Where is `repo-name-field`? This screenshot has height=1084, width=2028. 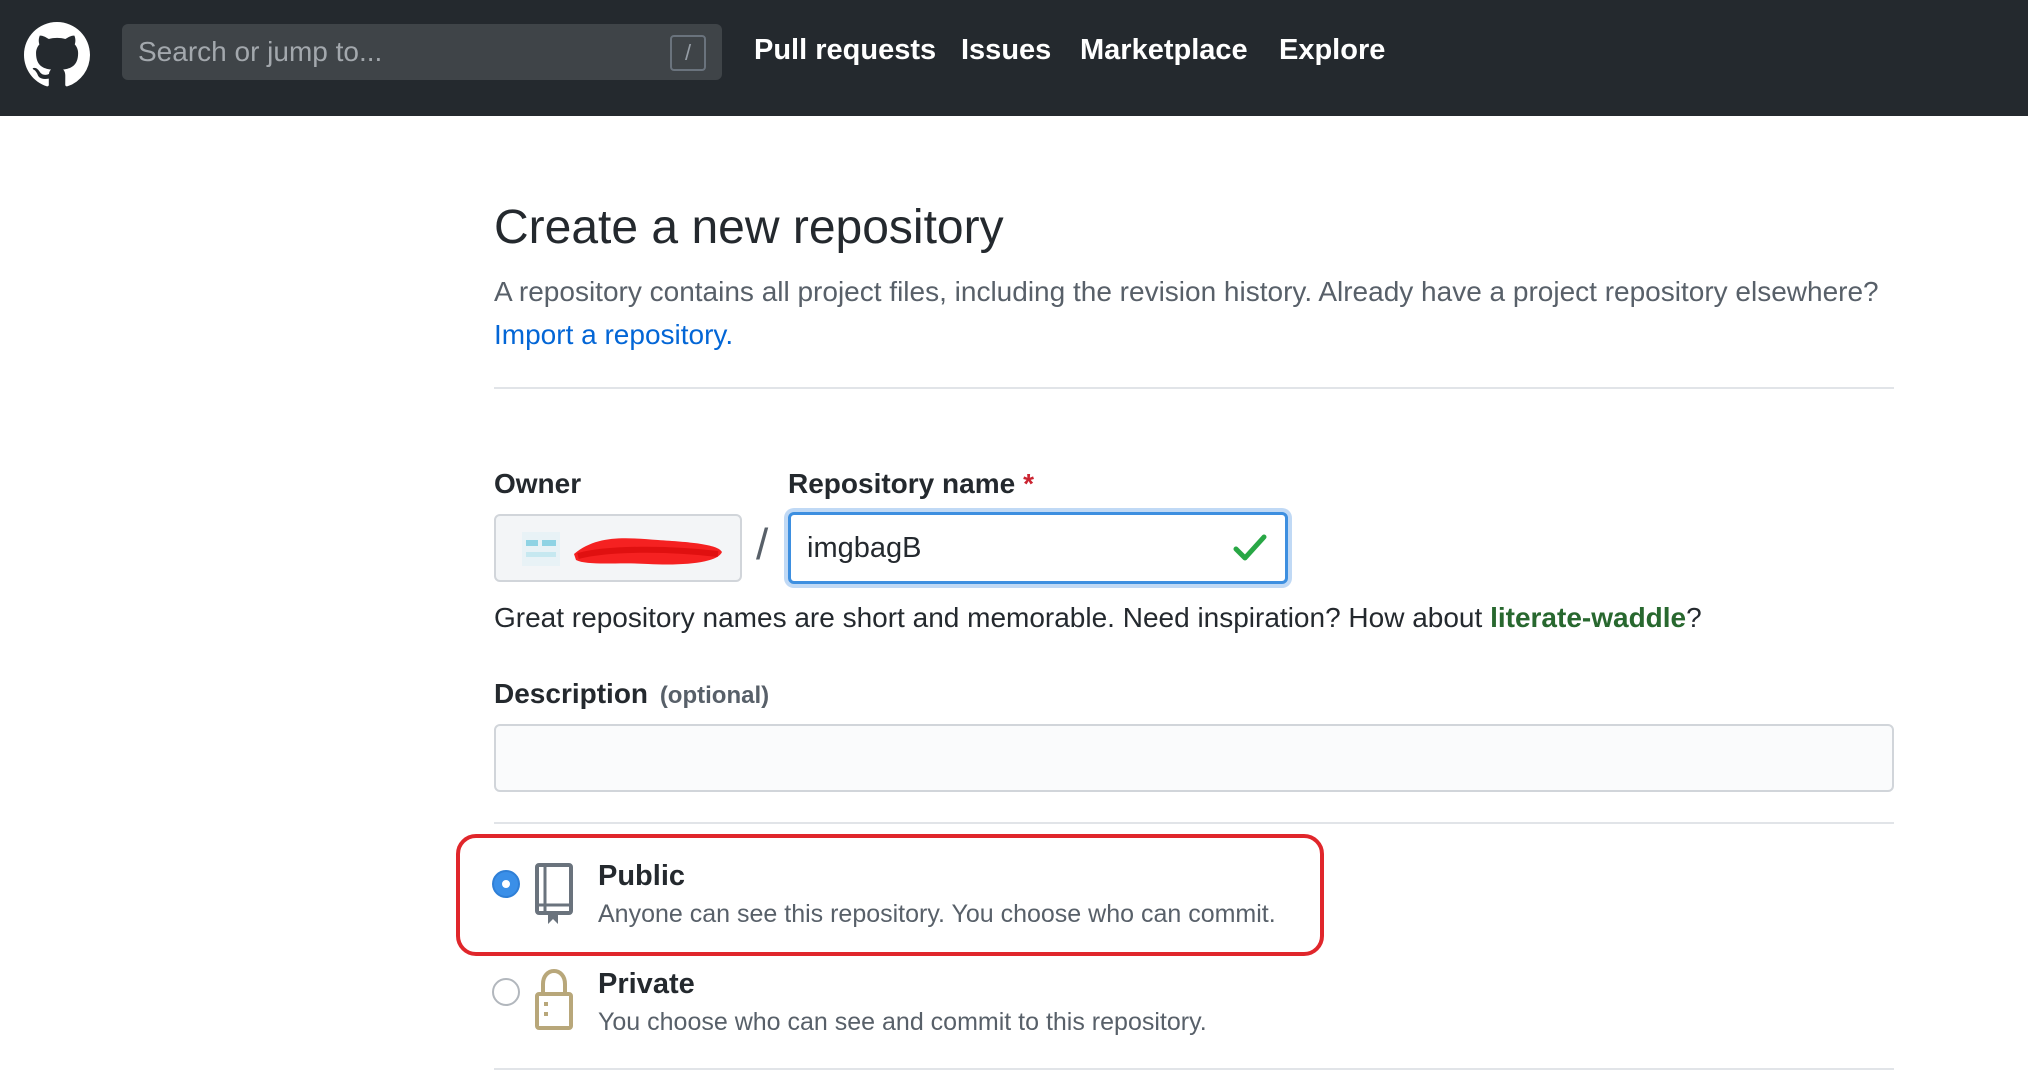
repo-name-field is located at coordinates (1038, 548).